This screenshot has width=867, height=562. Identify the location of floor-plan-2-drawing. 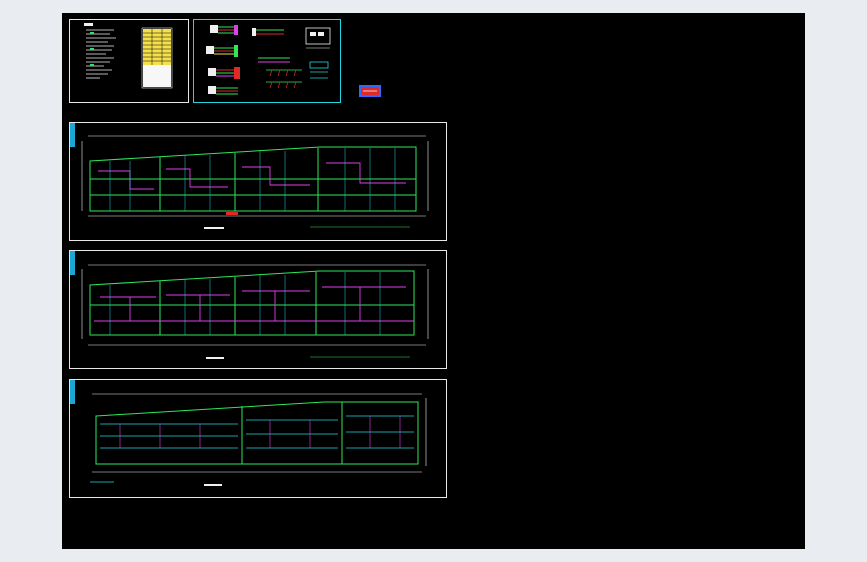
(255, 311).